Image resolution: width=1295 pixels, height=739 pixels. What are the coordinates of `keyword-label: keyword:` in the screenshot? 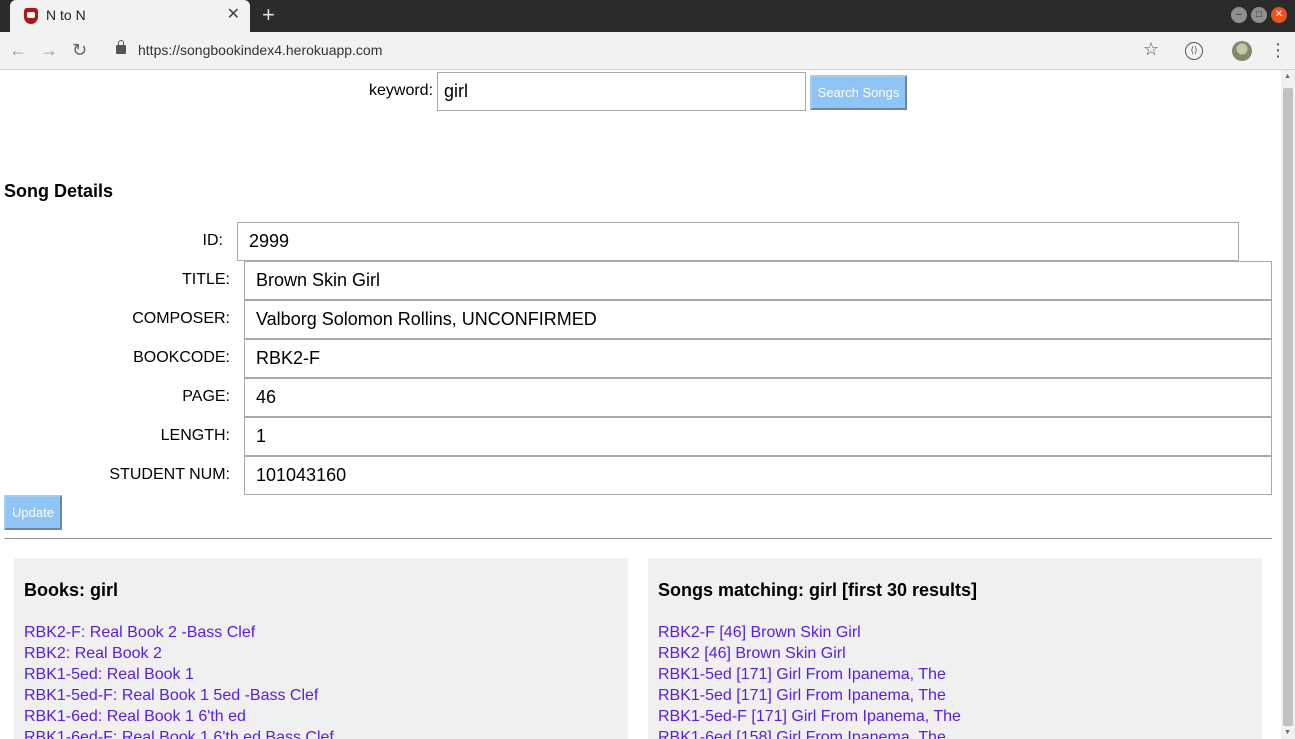 It's located at (401, 90).